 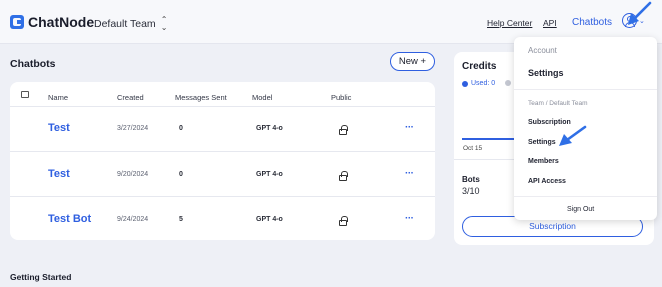 I want to click on chatnode-logo: ChatNode, so click(x=52, y=22).